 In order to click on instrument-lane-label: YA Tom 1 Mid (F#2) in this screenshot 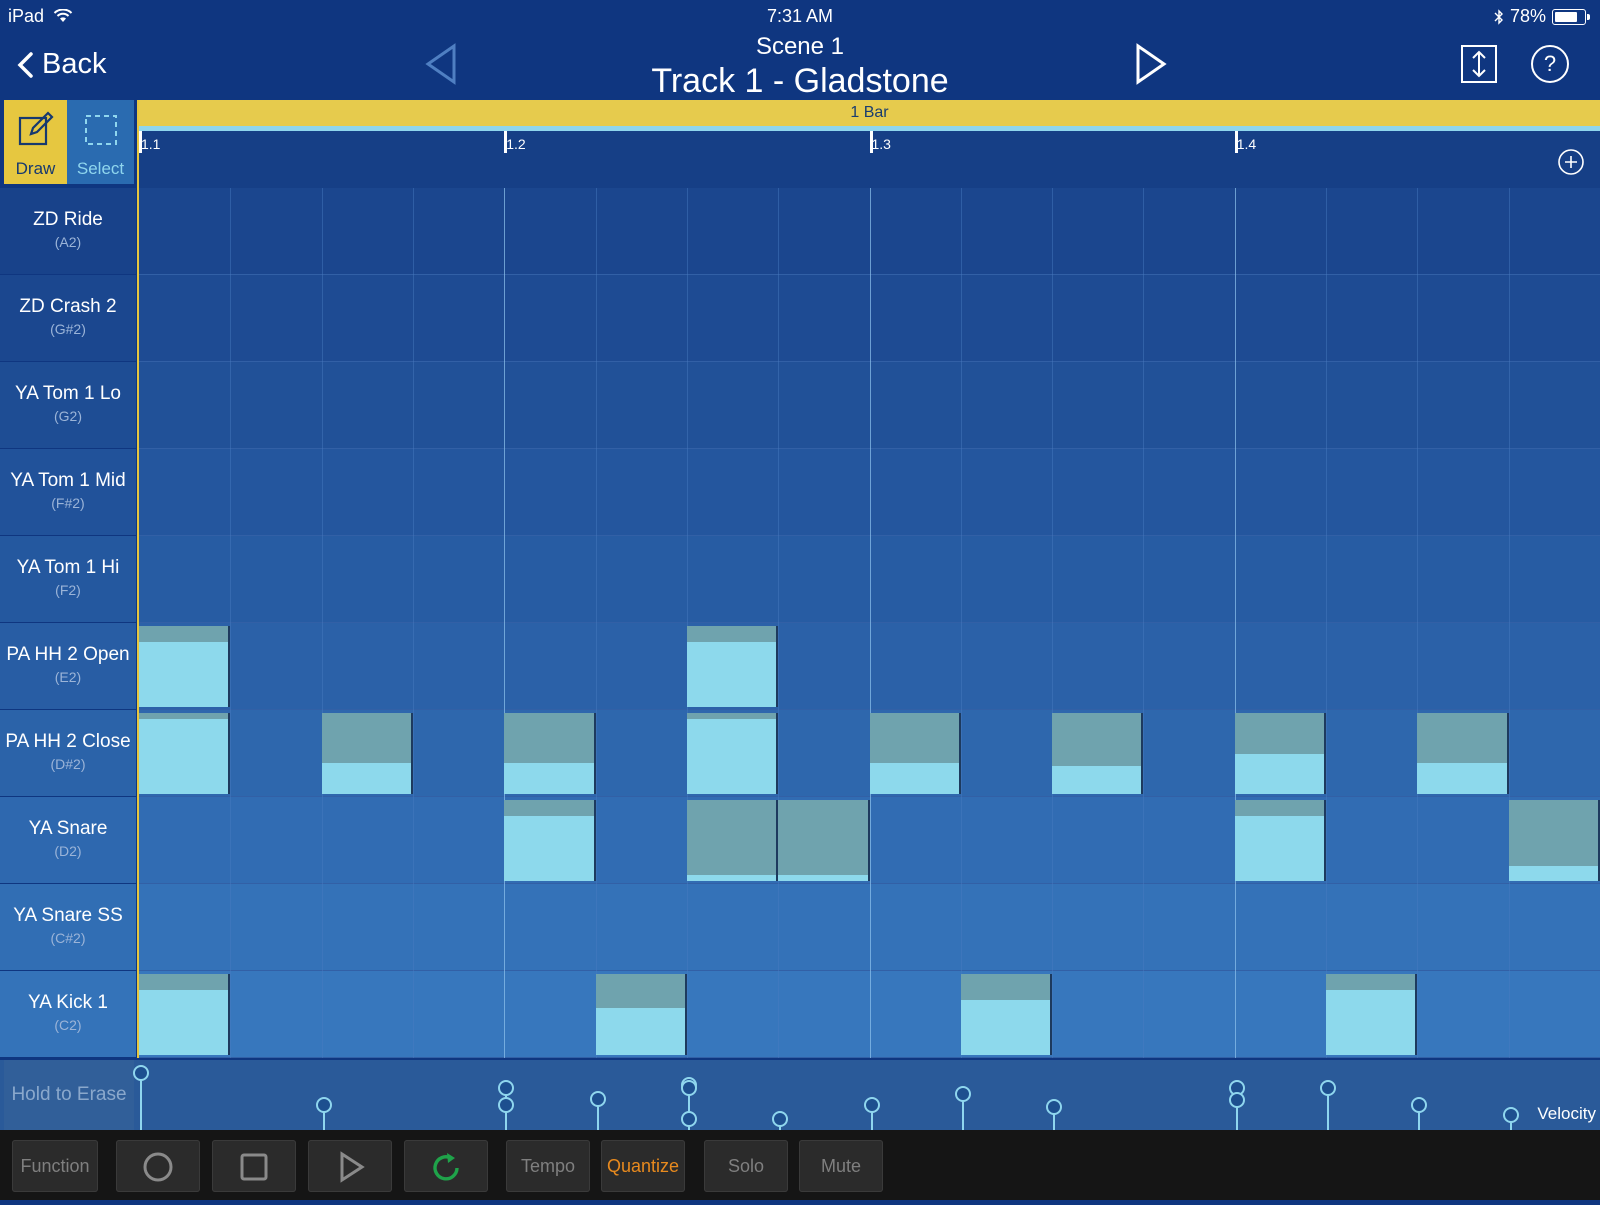, I will do `click(68, 492)`.